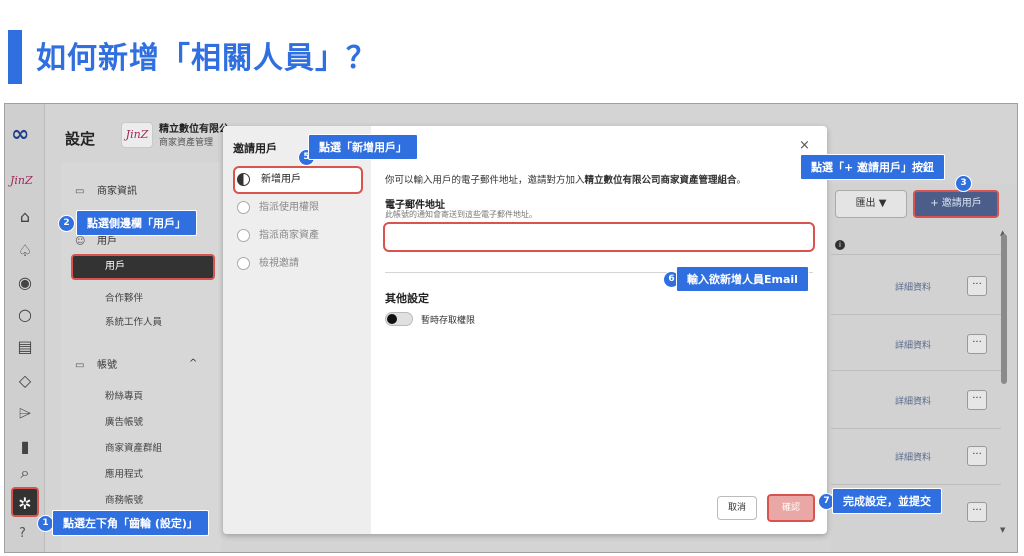 This screenshot has width=1024, height=556. Describe the element at coordinates (1004, 309) in the screenshot. I see `scrollbar` at that location.